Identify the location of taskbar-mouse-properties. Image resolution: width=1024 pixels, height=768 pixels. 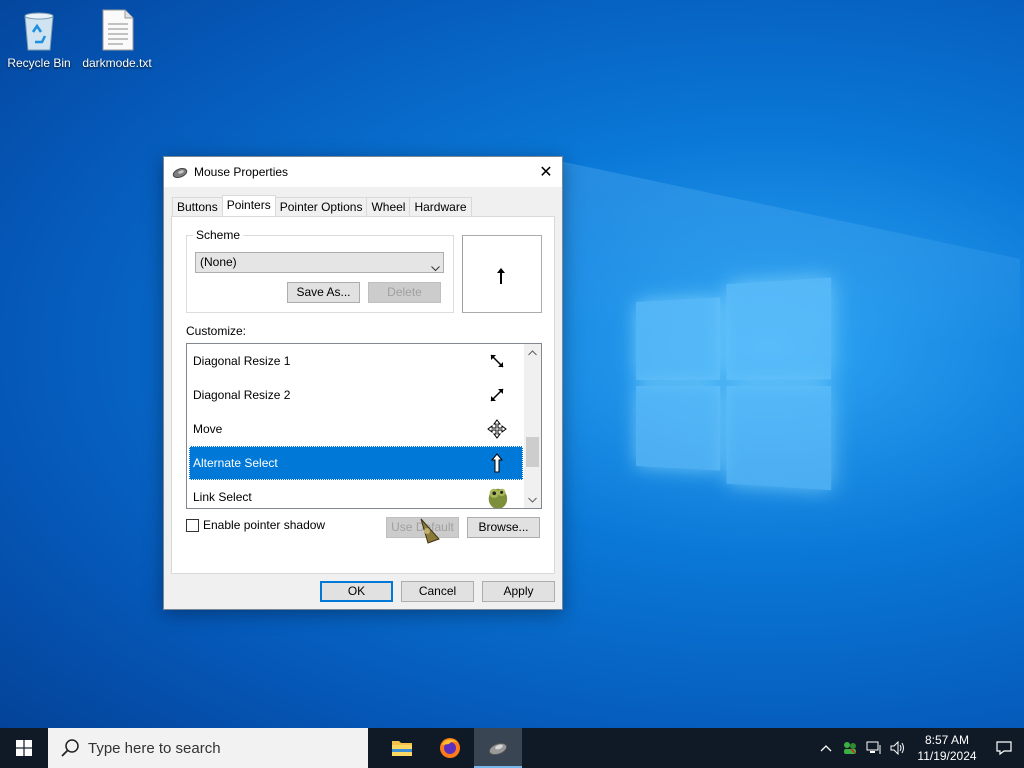
(498, 748).